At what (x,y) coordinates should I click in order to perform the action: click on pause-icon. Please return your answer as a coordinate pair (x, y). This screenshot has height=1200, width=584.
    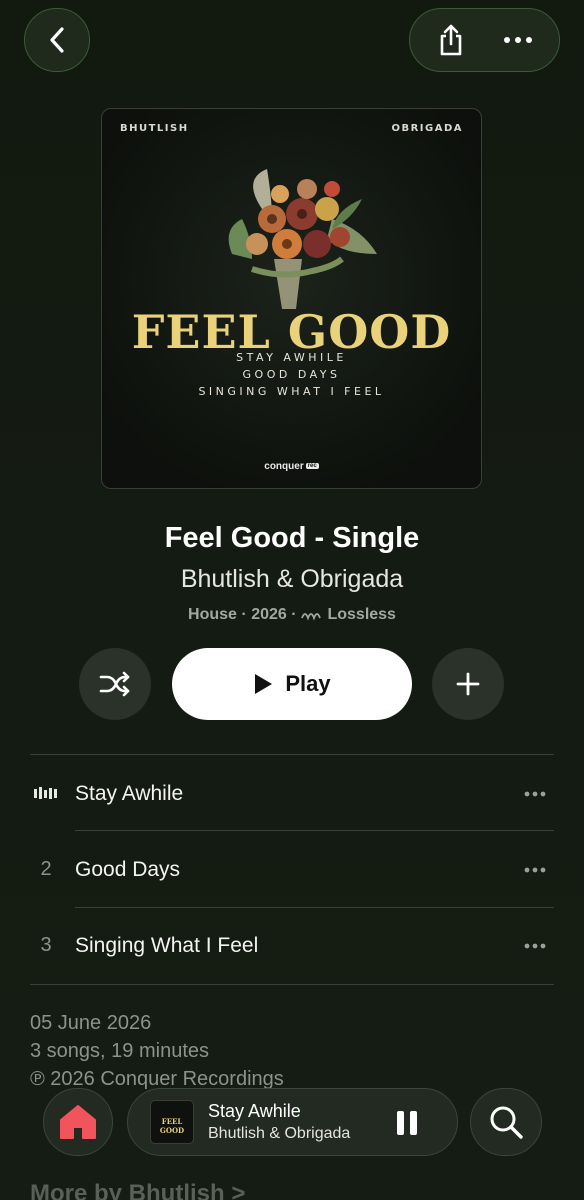
    Looking at the image, I should click on (400, 1123).